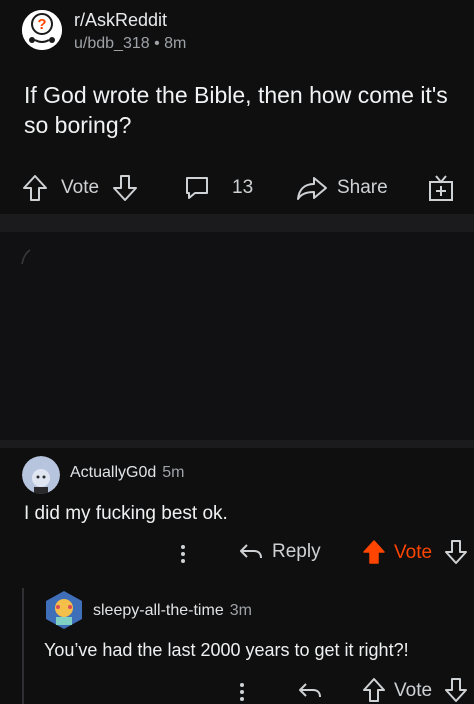 The width and height of the screenshot is (474, 704). Describe the element at coordinates (237, 223) in the screenshot. I see `section-divider` at that location.